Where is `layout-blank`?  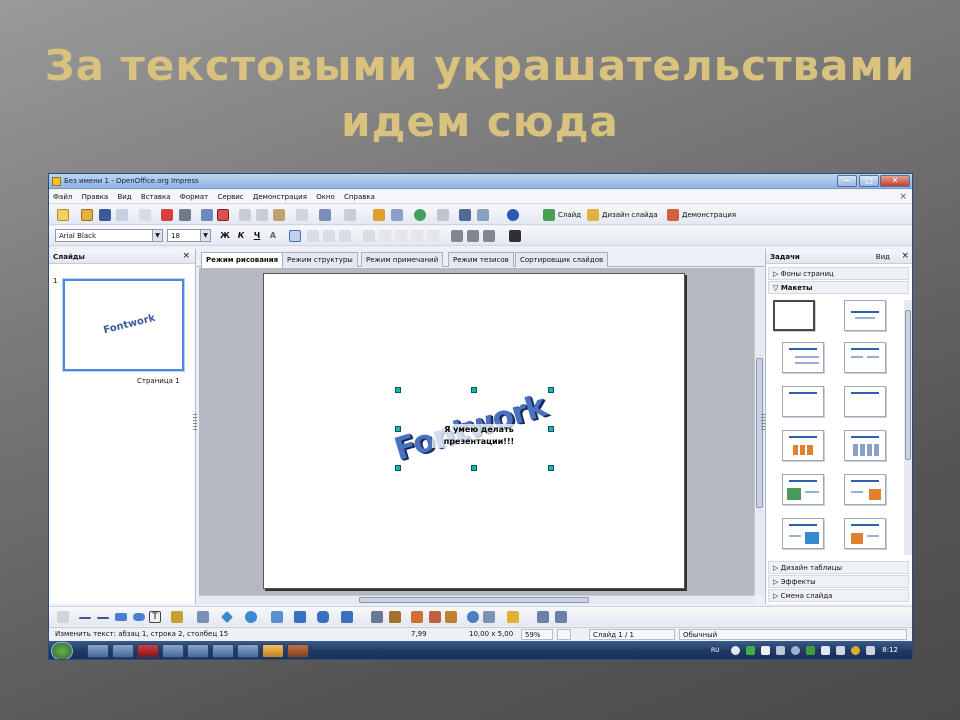 layout-blank is located at coordinates (794, 315).